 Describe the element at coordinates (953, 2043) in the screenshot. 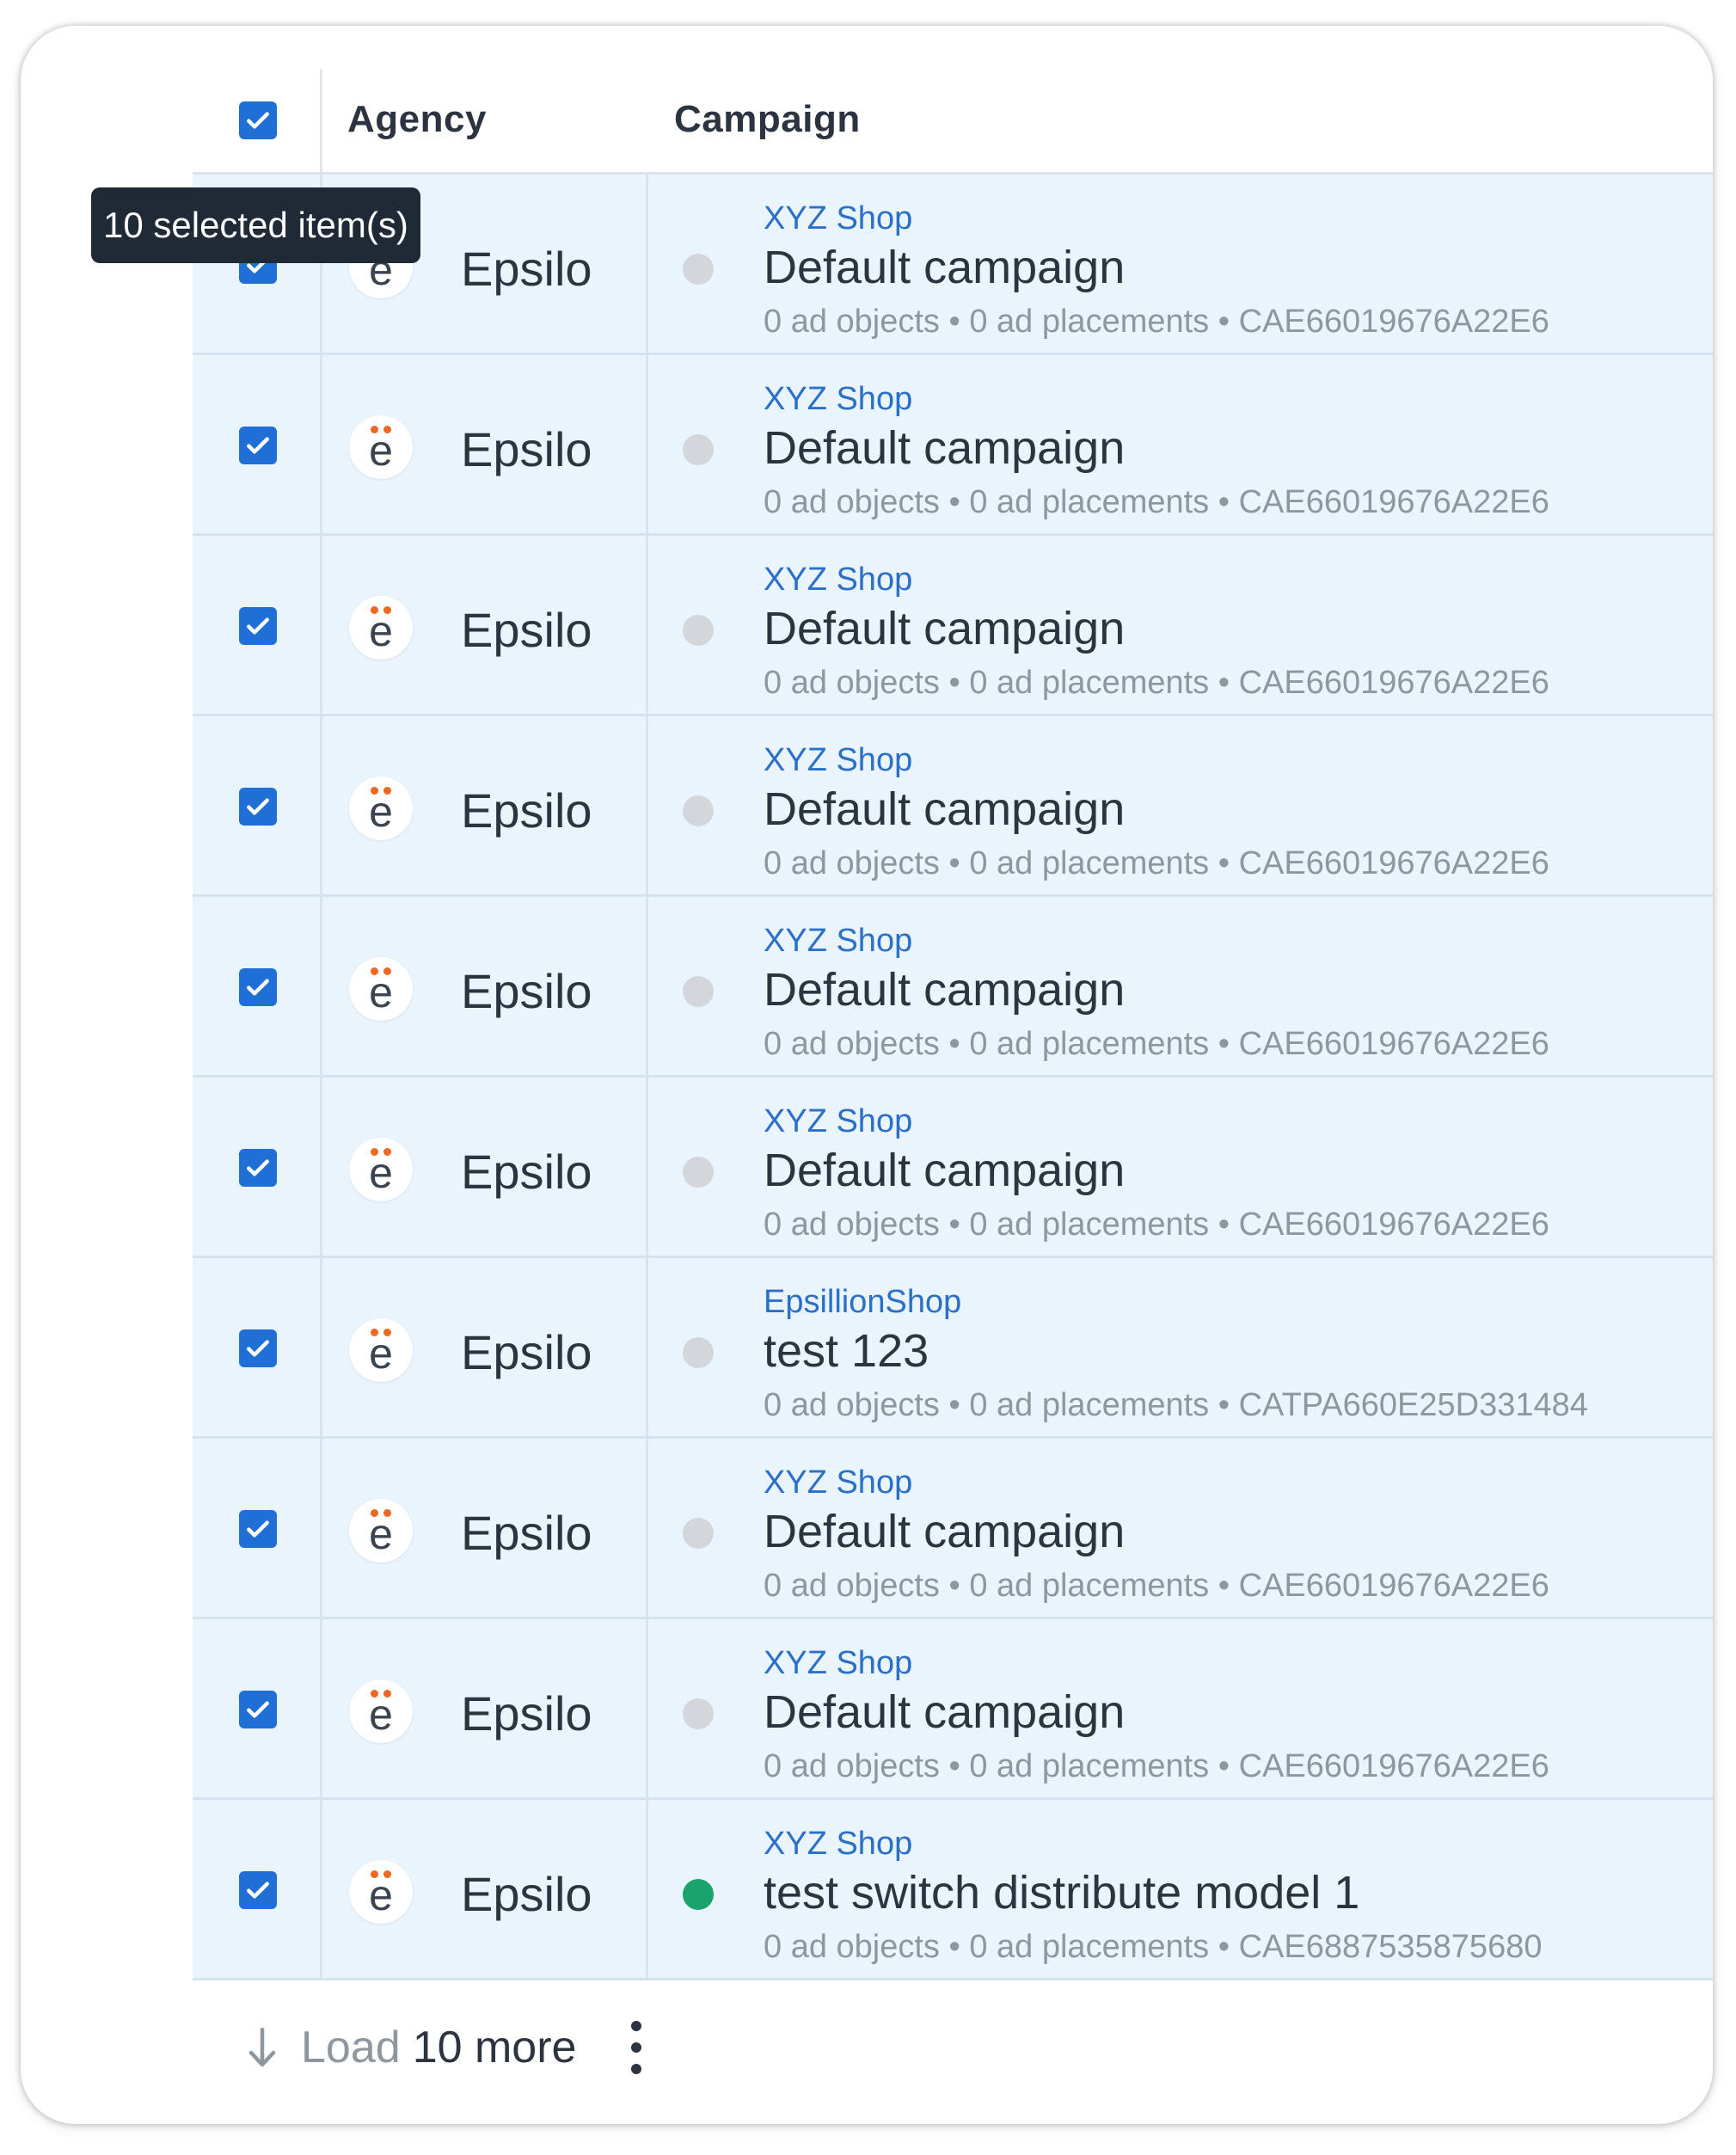

I see `table-footer: Load 10 more` at that location.